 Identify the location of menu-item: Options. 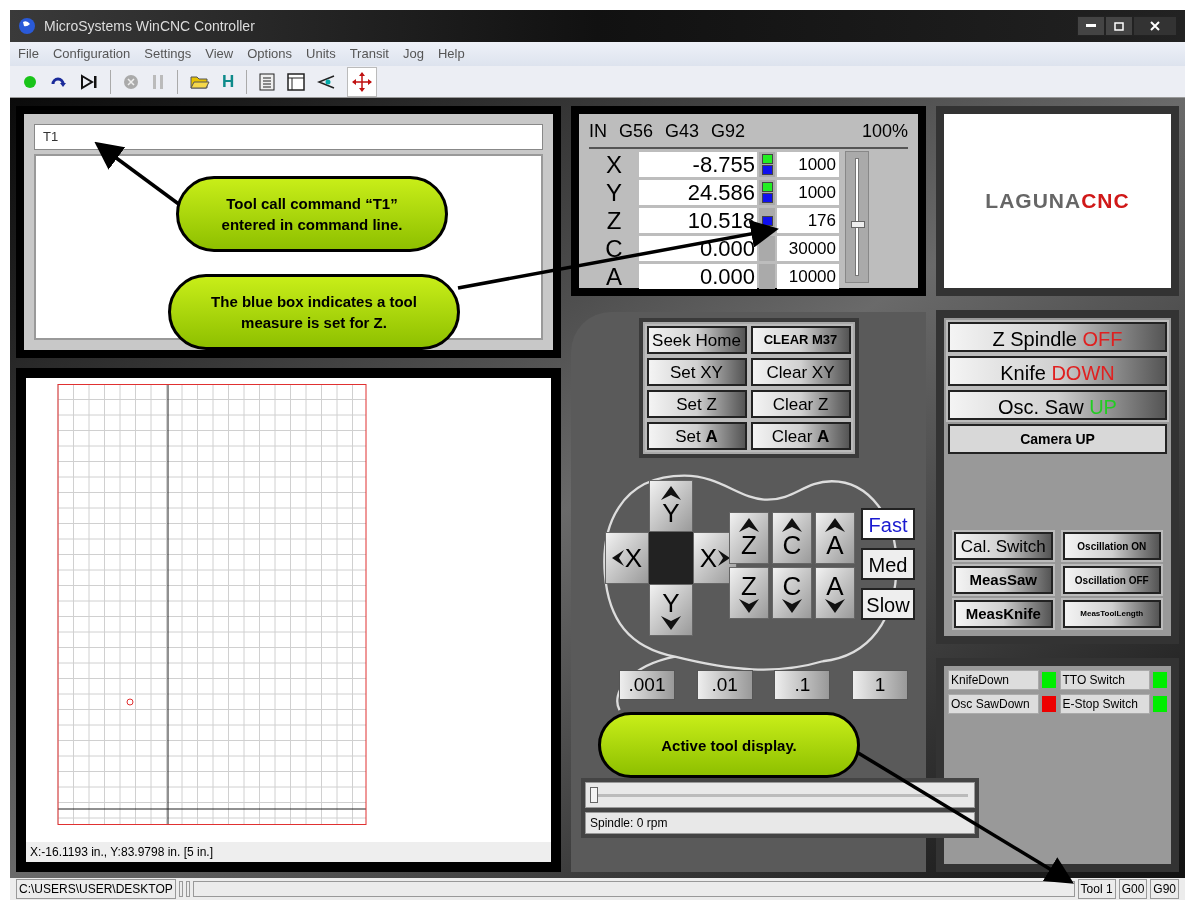
(270, 54).